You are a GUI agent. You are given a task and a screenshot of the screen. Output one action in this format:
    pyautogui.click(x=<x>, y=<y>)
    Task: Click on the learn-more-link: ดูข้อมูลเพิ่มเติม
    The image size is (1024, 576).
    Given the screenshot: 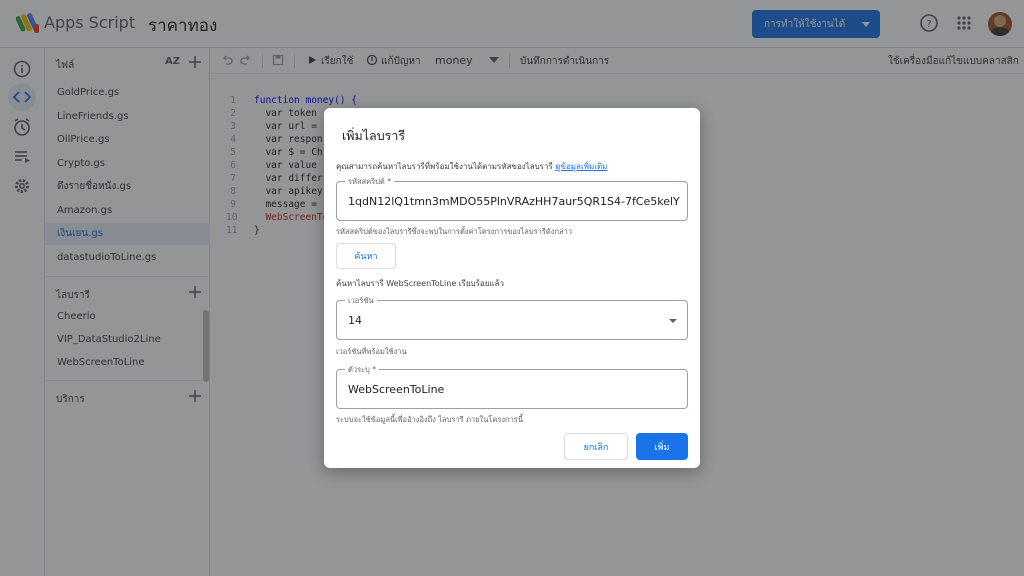 What is the action you would take?
    pyautogui.click(x=581, y=166)
    